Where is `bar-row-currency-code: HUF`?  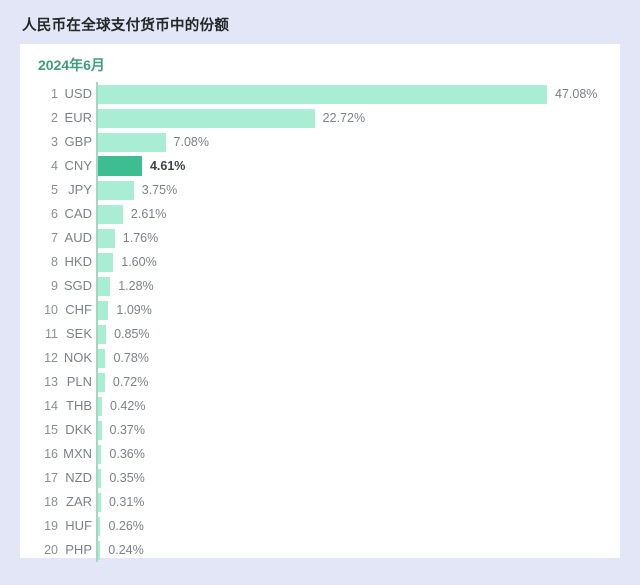 bar-row-currency-code: HUF is located at coordinates (78, 525).